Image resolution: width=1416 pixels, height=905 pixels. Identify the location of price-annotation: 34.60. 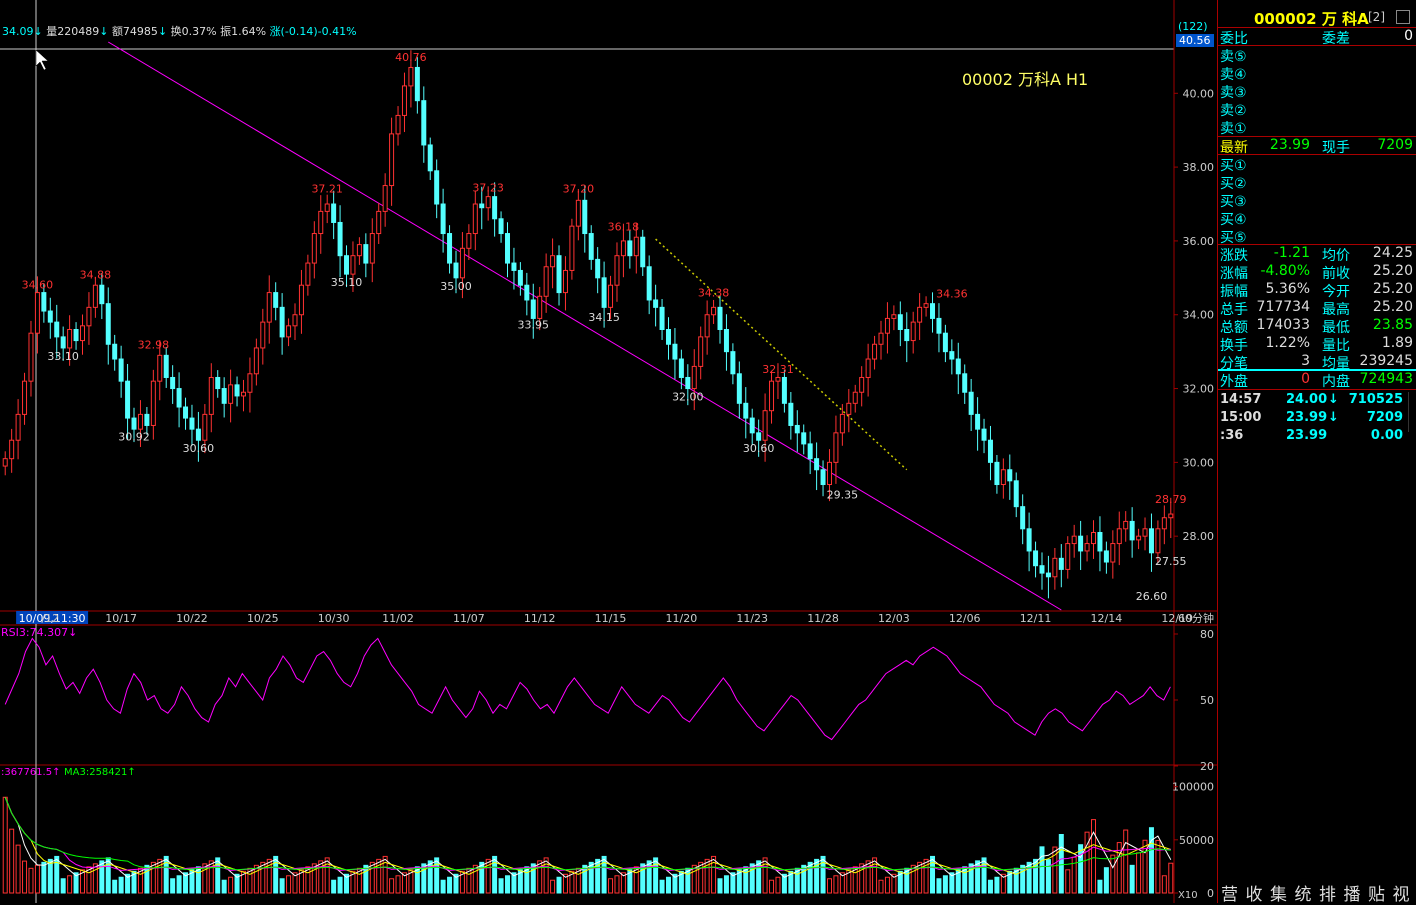
(38, 285).